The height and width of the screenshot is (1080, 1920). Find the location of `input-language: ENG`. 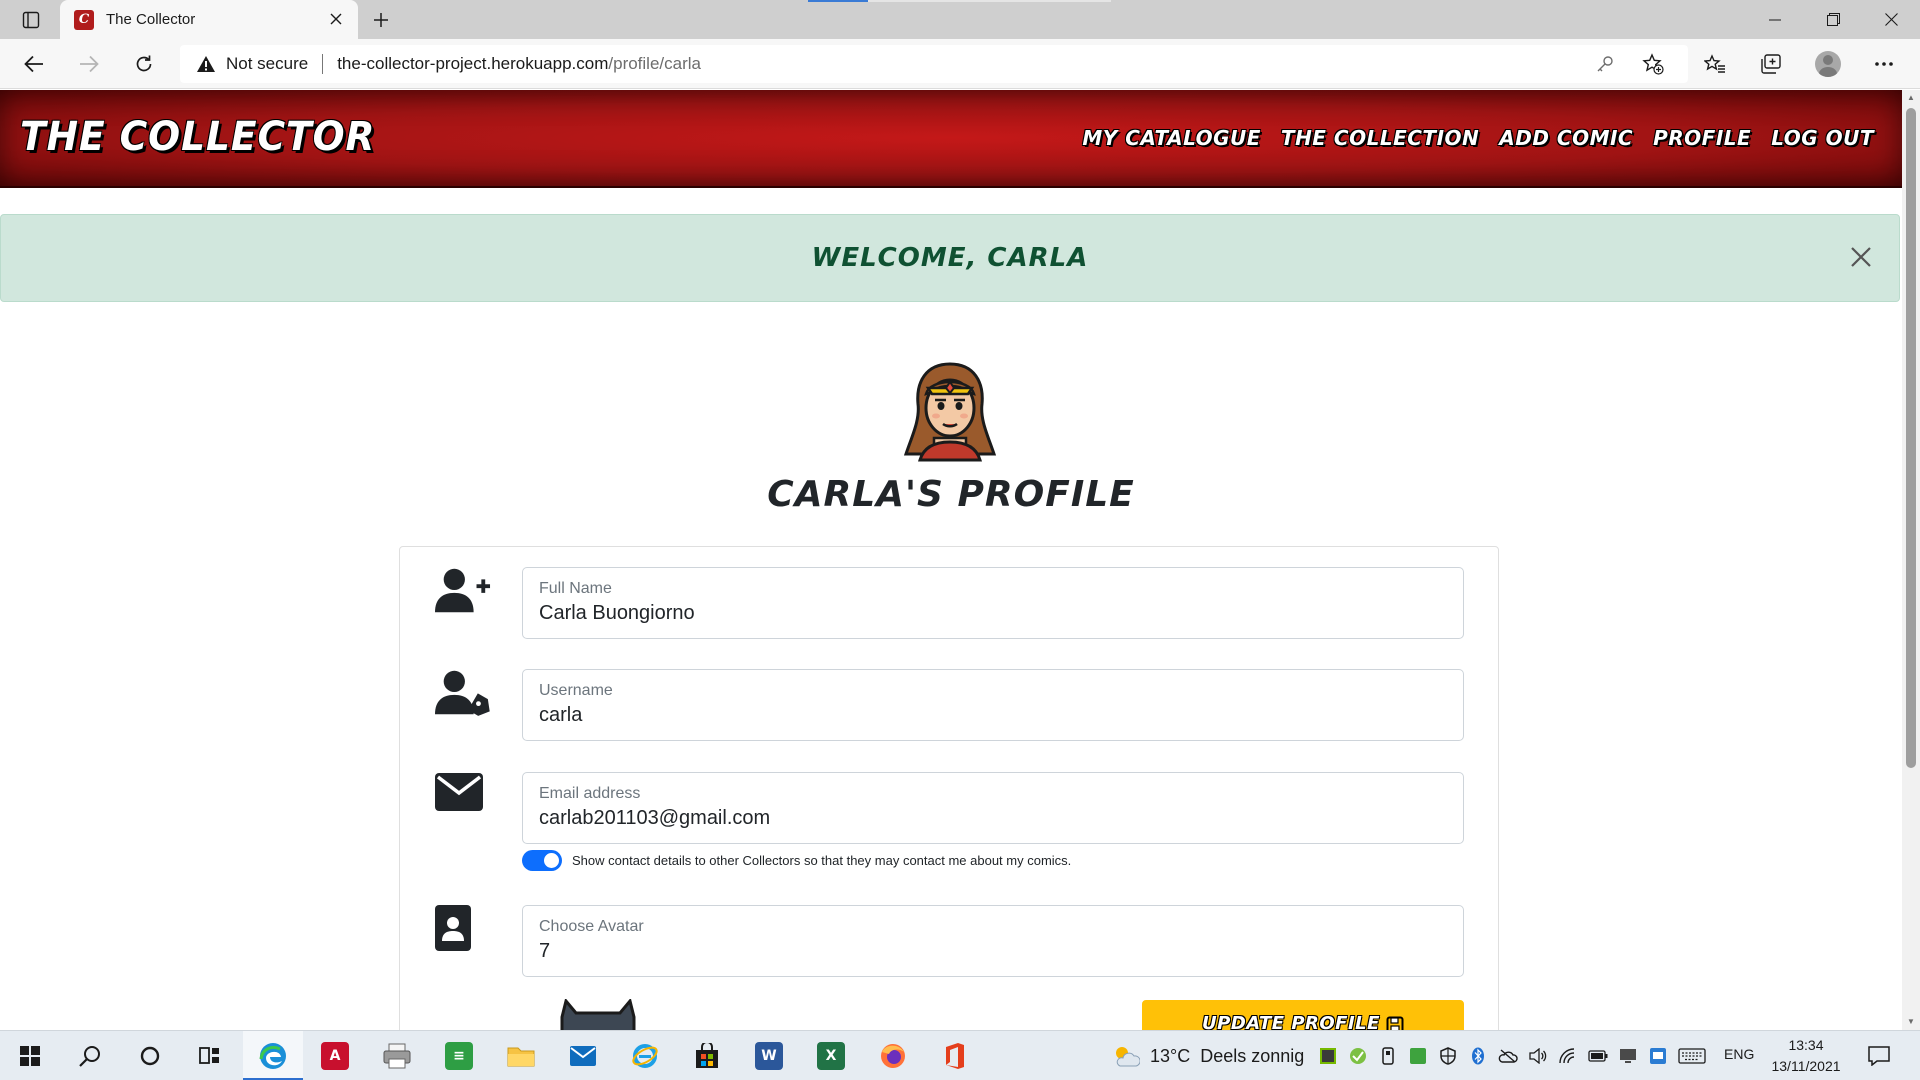

input-language: ENG is located at coordinates (1739, 1054).